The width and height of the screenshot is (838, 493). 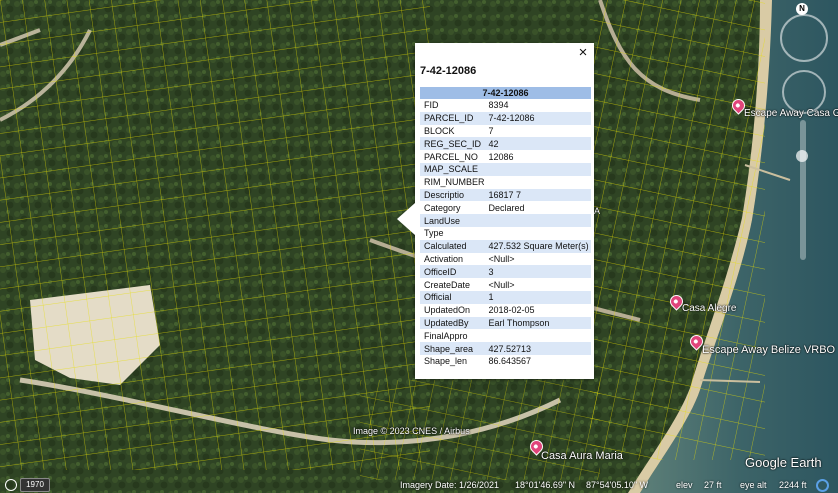 What do you see at coordinates (802, 156) in the screenshot?
I see `zoom-slider-icon` at bounding box center [802, 156].